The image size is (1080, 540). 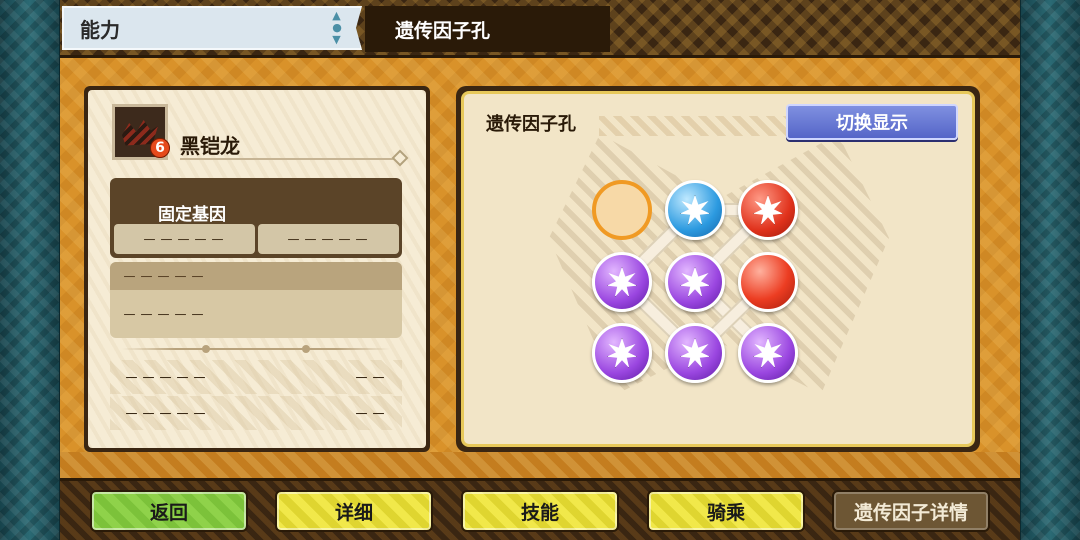 I want to click on skills-button: 技能, so click(x=540, y=511).